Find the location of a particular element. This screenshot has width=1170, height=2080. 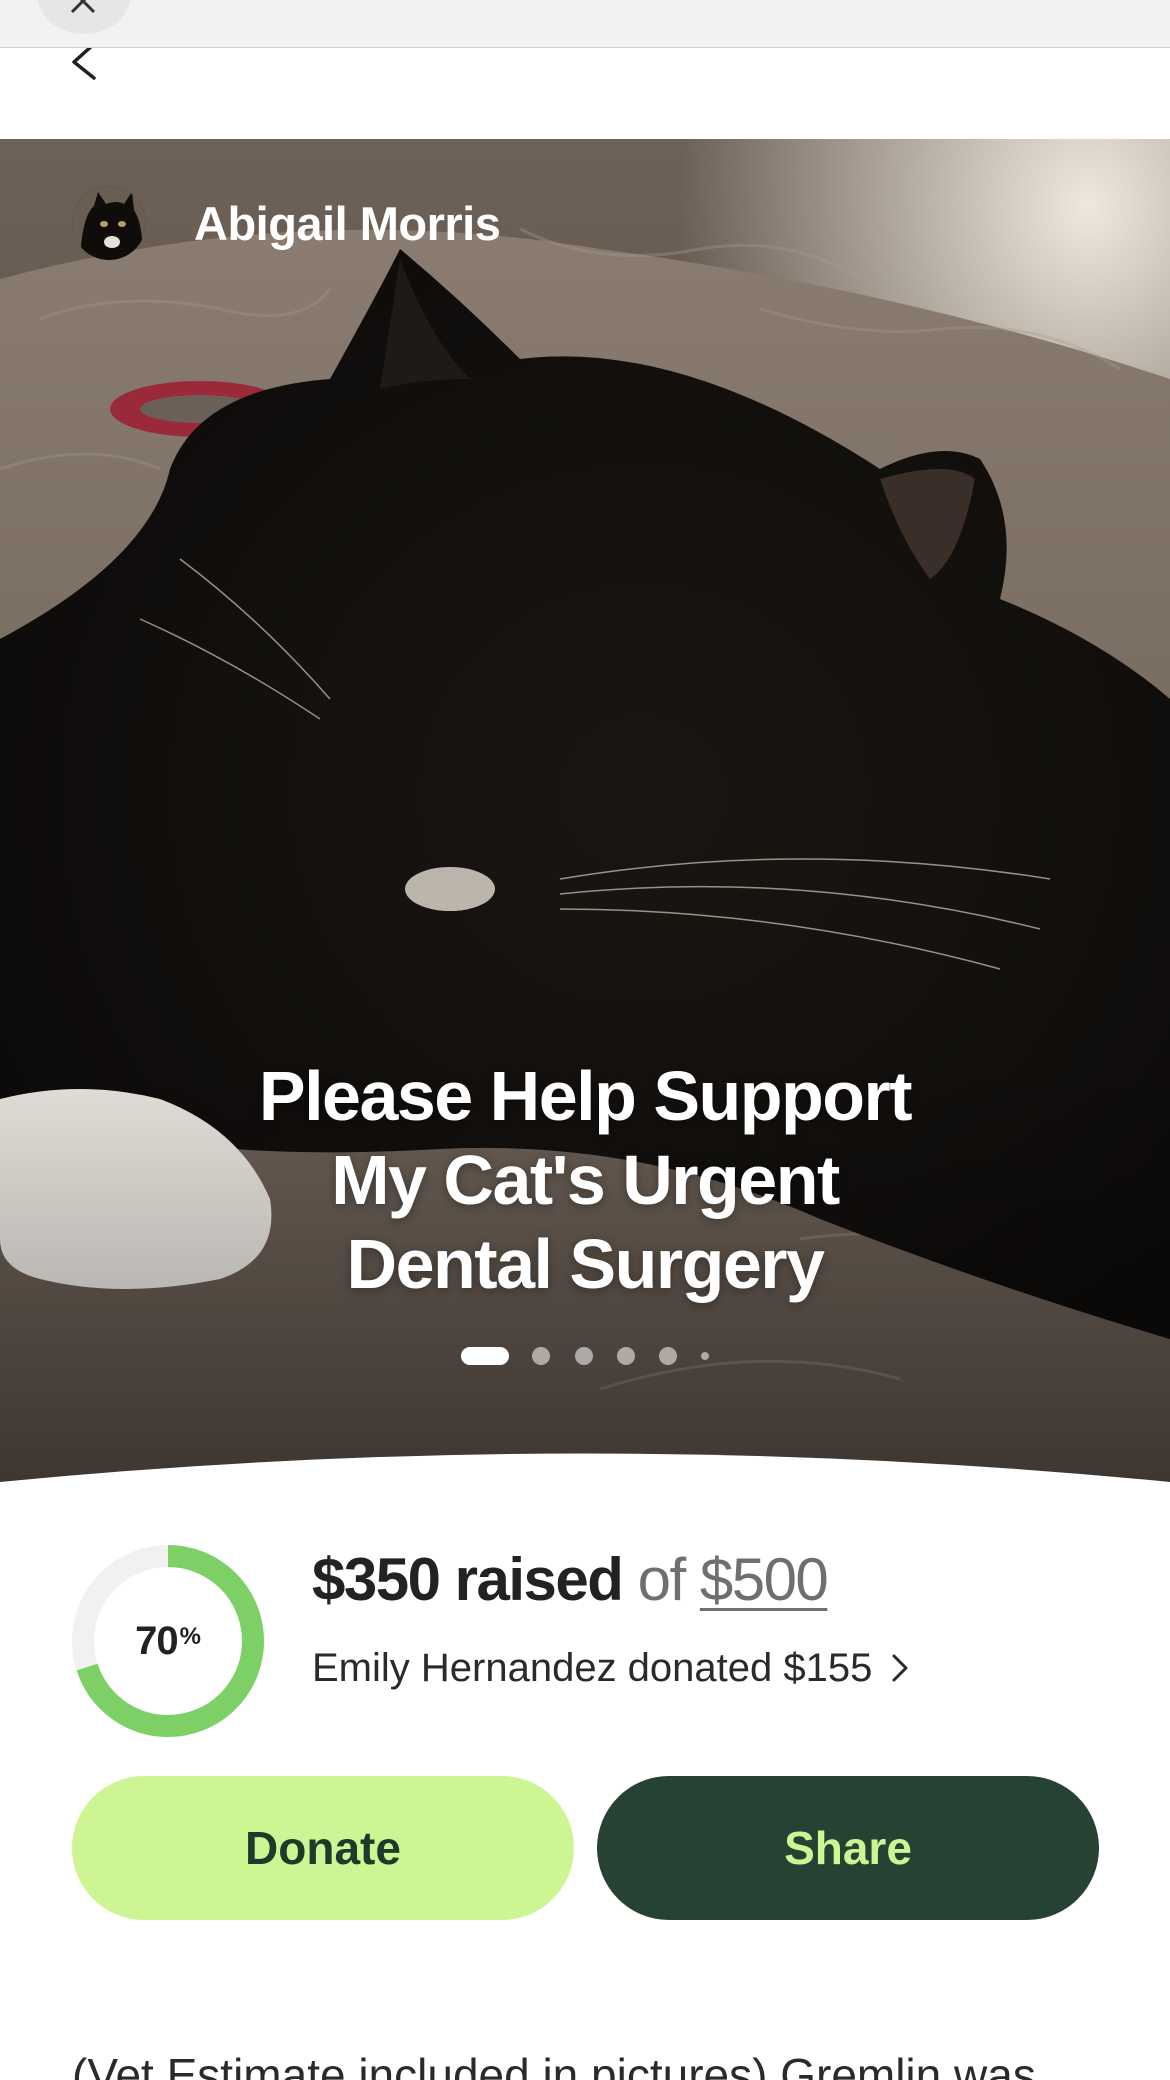

back-button is located at coordinates (84, 65).